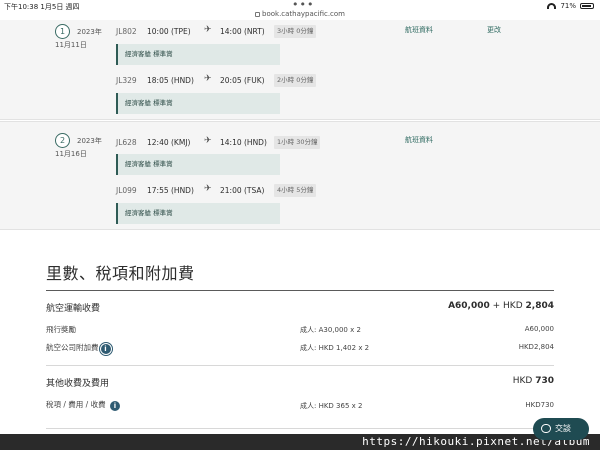 The width and height of the screenshot is (600, 450). Describe the element at coordinates (295, 80) in the screenshot. I see `duration-badge: 2小時 0分鐘` at that location.